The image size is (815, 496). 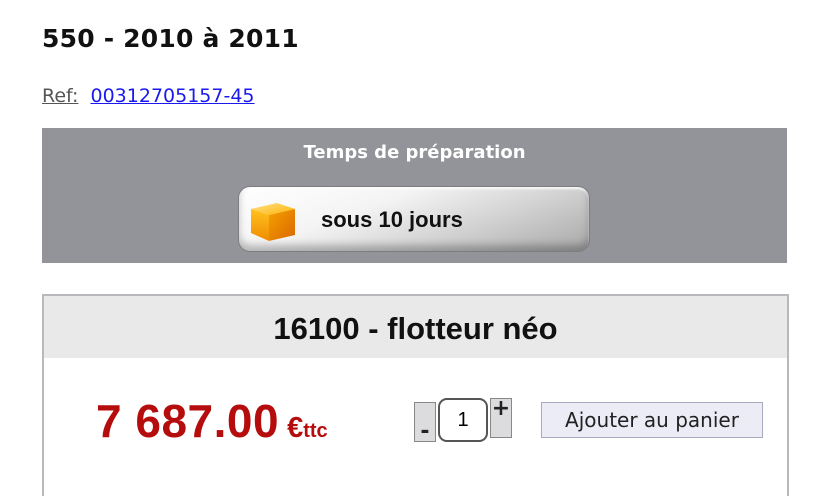 I want to click on ref-link: 00312705157-45, so click(x=173, y=96).